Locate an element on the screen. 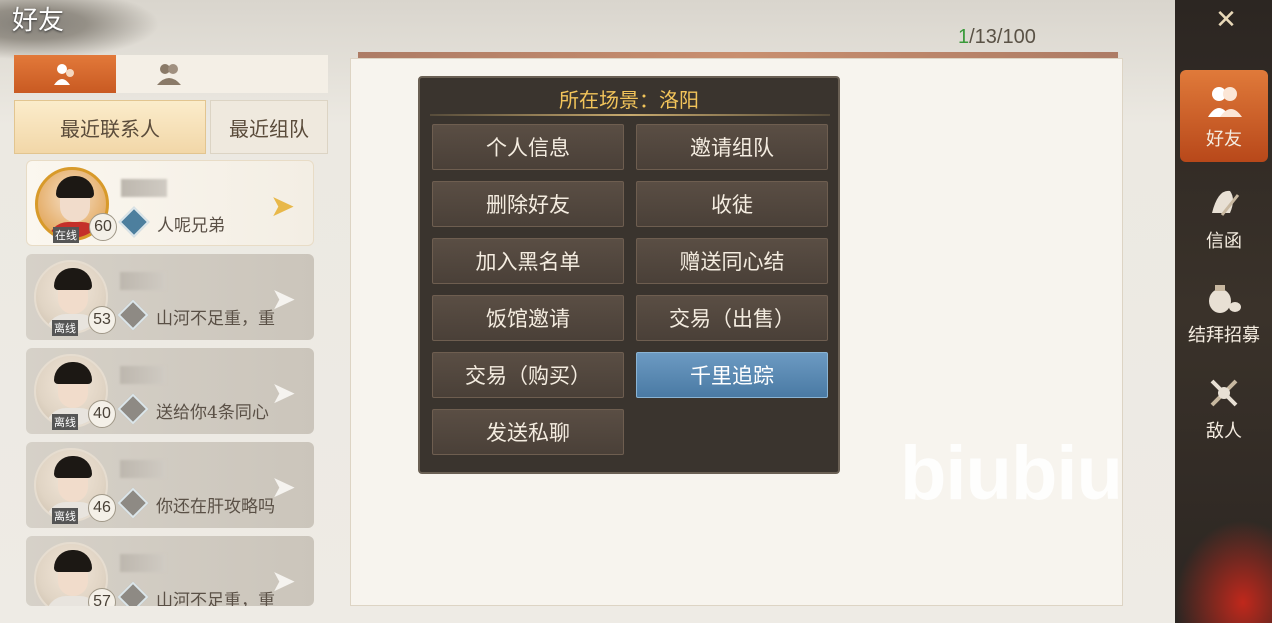  track-button: 千里追踪 is located at coordinates (732, 375).